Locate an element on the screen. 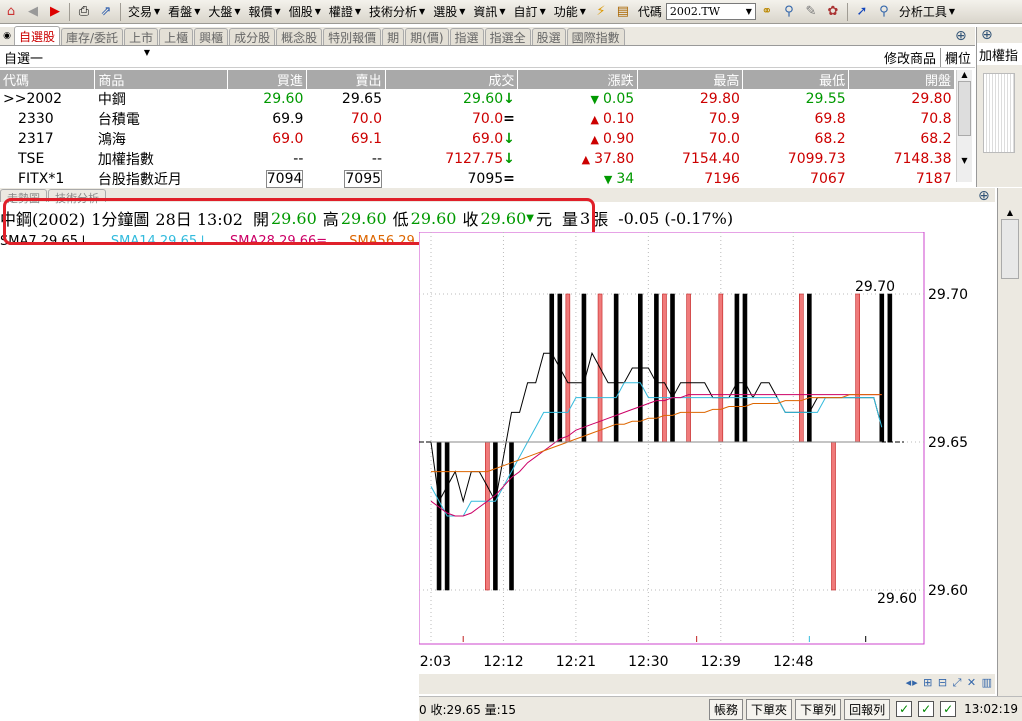 The height and width of the screenshot is (721, 1022). symbol-input: 2002.TW ▼ is located at coordinates (710, 11).